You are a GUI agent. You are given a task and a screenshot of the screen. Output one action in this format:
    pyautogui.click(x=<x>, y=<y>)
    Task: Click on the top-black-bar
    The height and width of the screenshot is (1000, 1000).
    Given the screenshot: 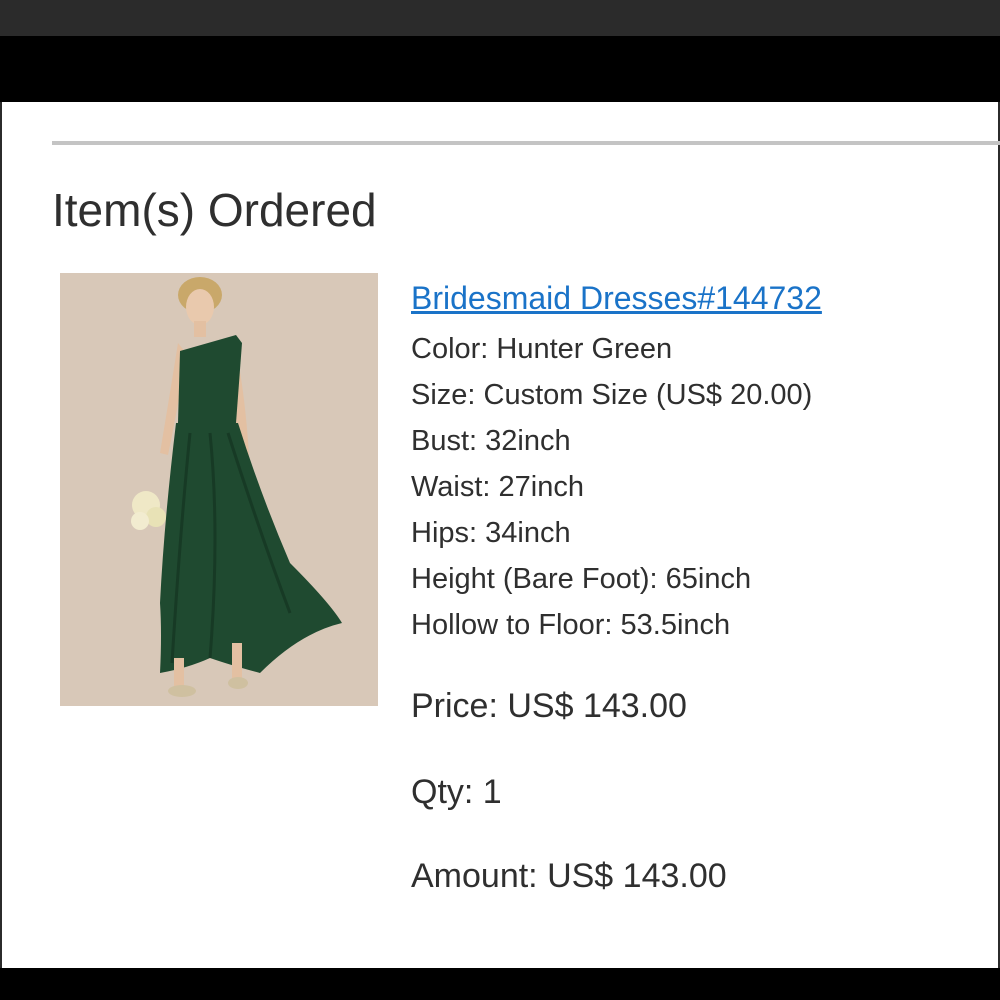 What is the action you would take?
    pyautogui.click(x=500, y=69)
    